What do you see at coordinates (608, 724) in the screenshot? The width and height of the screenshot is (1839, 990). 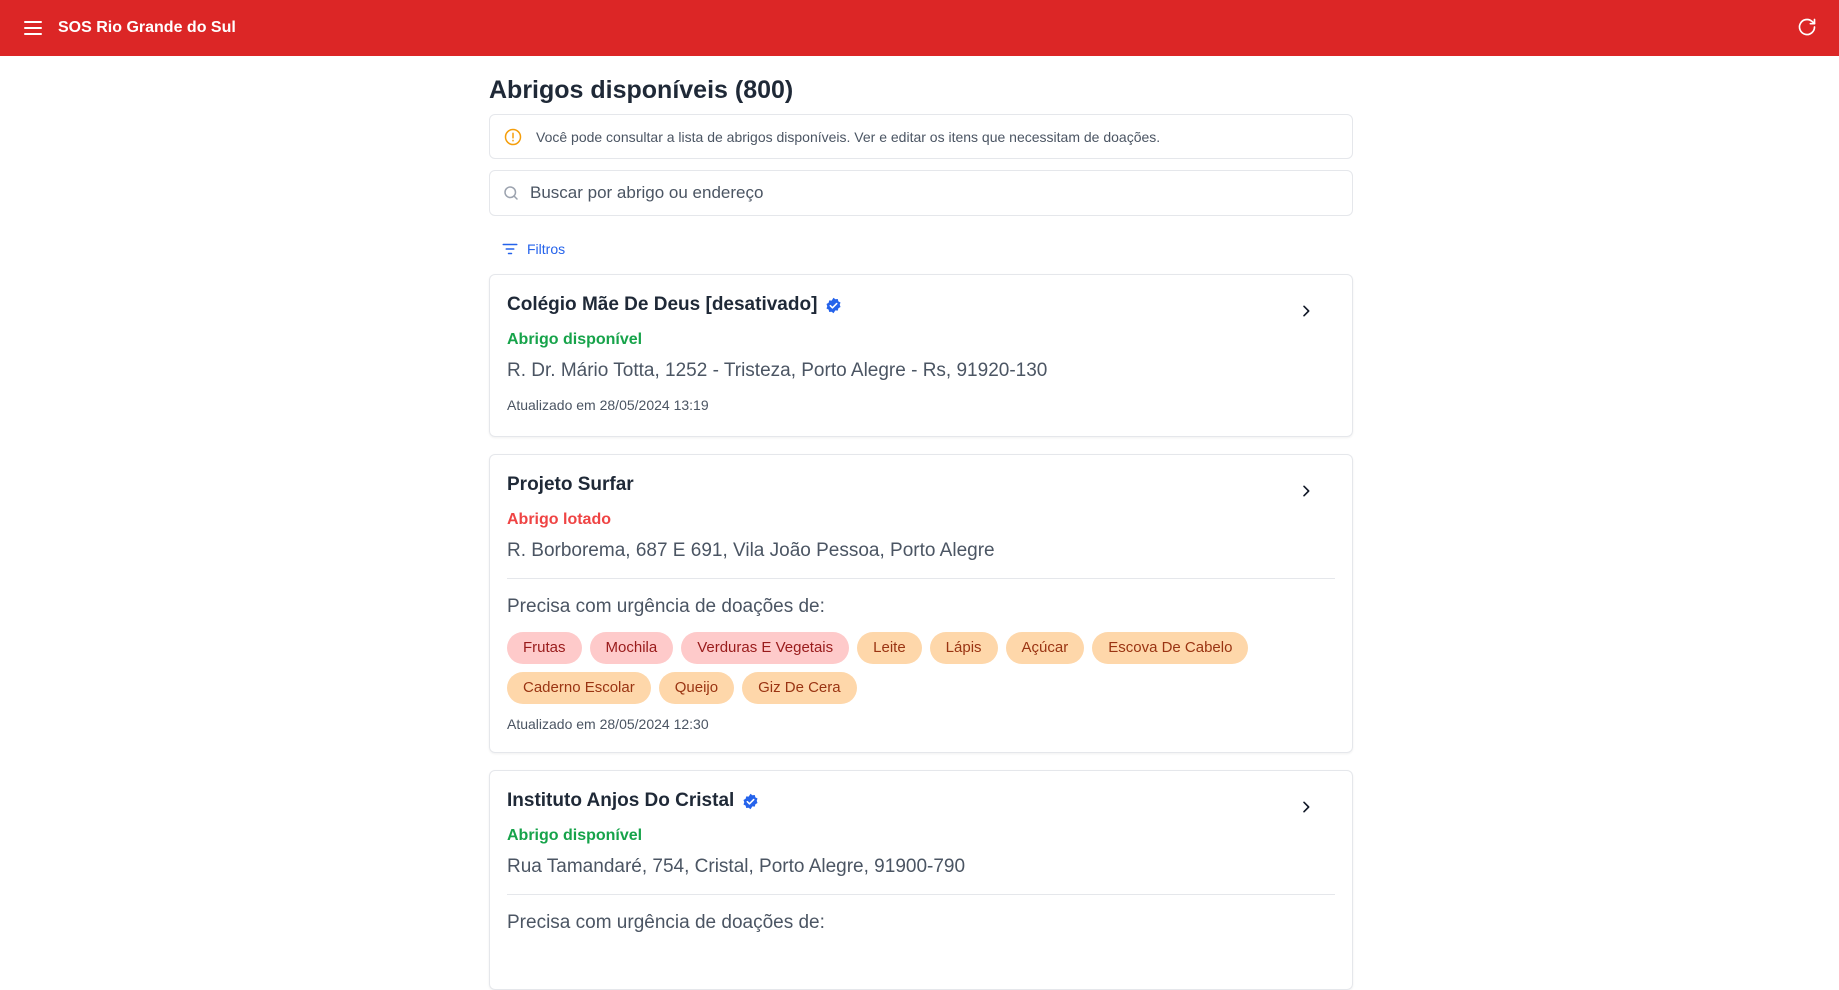 I see `updated-timestamp: Atualizado em 28/05/2024 12:30` at bounding box center [608, 724].